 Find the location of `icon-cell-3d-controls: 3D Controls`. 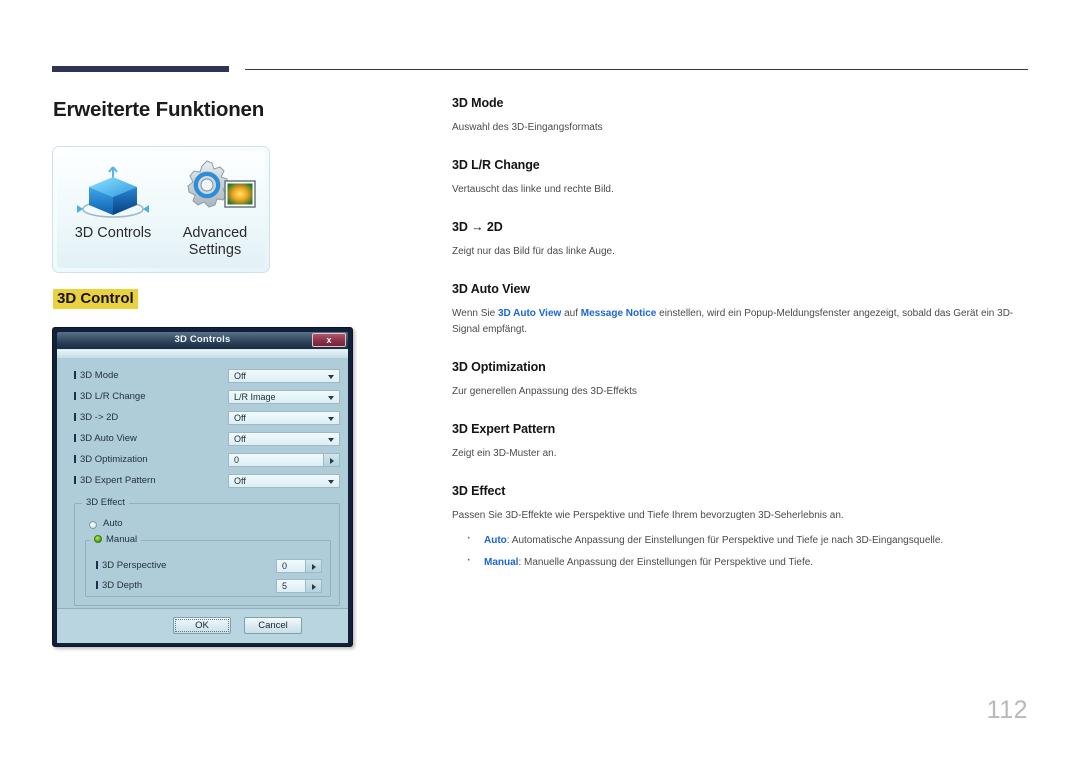

icon-cell-3d-controls: 3D Controls is located at coordinates (113, 215).